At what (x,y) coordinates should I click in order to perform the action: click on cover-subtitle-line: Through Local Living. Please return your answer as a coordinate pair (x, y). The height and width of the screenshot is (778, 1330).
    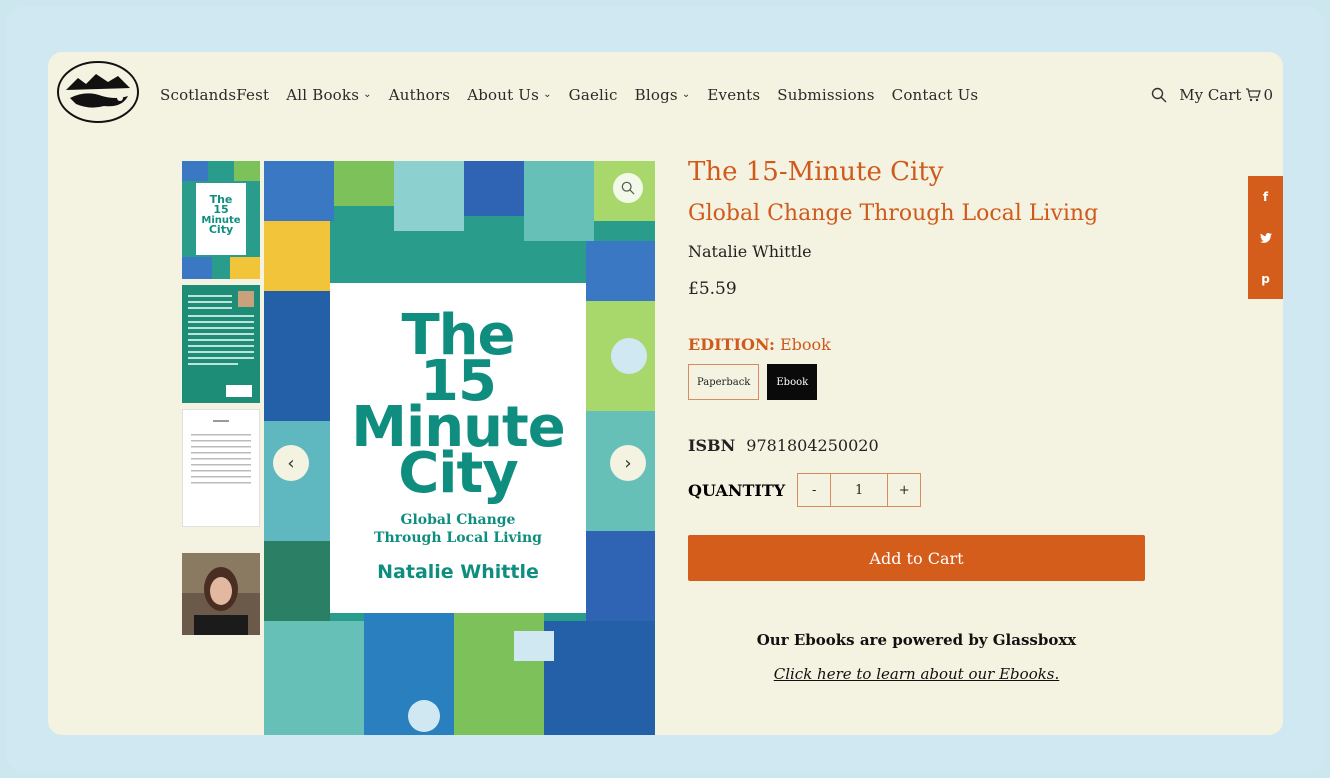
    Looking at the image, I should click on (458, 538).